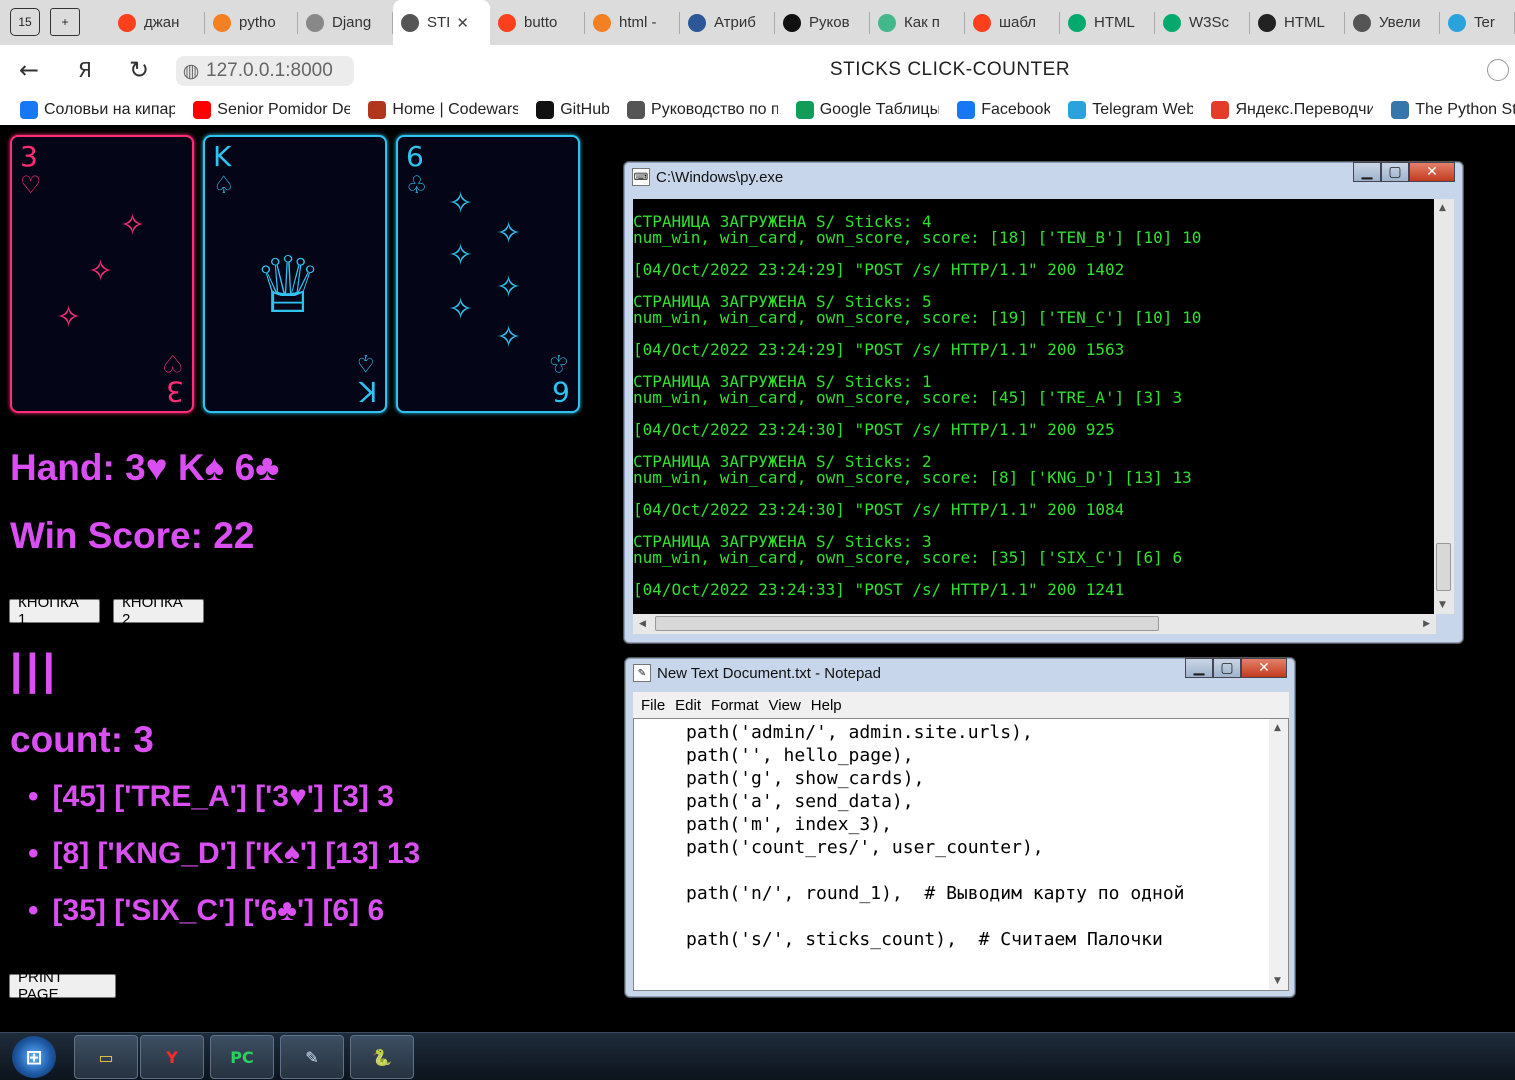 This screenshot has height=1080, width=1515. Describe the element at coordinates (961, 705) in the screenshot. I see `notepad-menu-bar: File Edit Format View Help` at that location.